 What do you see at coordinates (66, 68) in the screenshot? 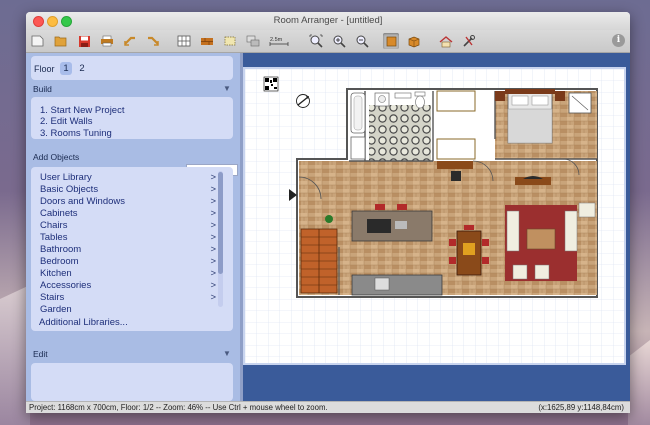
I see `floor-button-1: 1` at bounding box center [66, 68].